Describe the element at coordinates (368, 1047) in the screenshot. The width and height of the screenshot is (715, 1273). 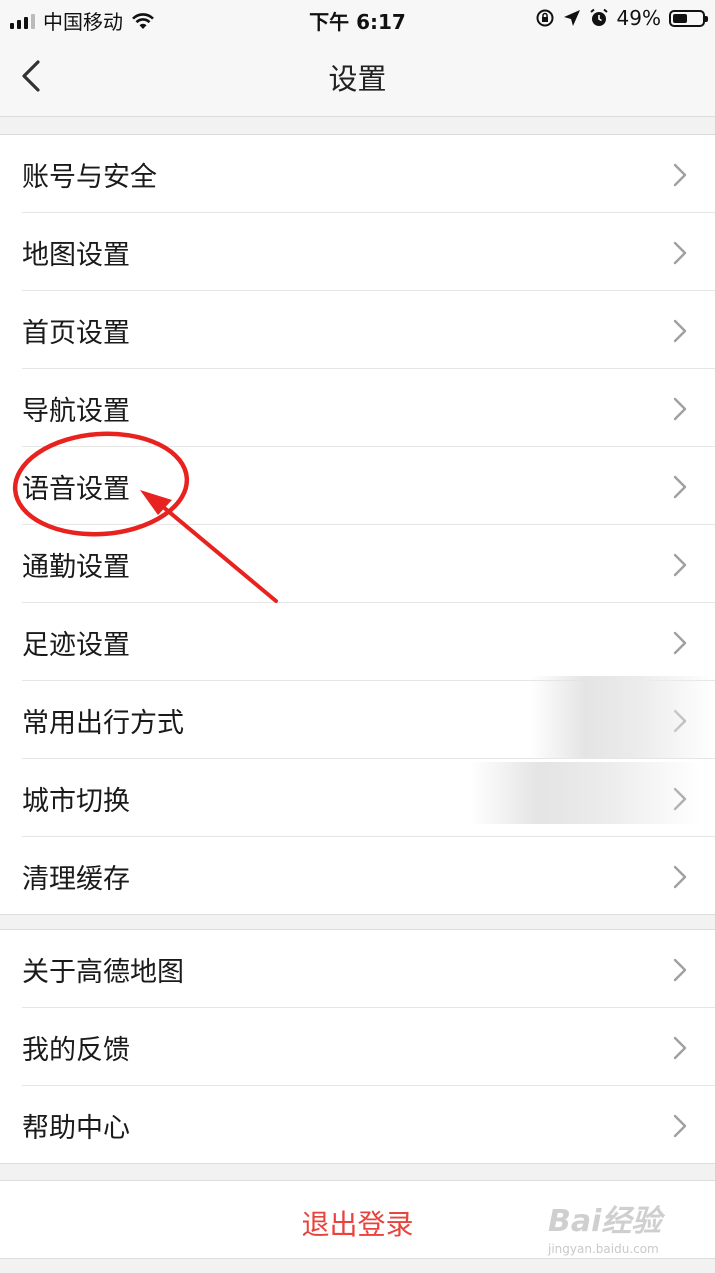
I see `group2-row-1: 我的反馈` at that location.